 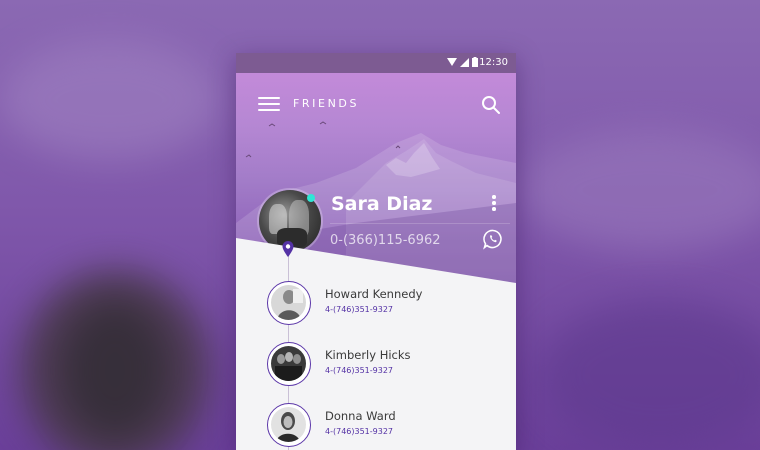 What do you see at coordinates (376, 303) in the screenshot?
I see `list-item: Howard Kennedy 4-(746)351-9327` at bounding box center [376, 303].